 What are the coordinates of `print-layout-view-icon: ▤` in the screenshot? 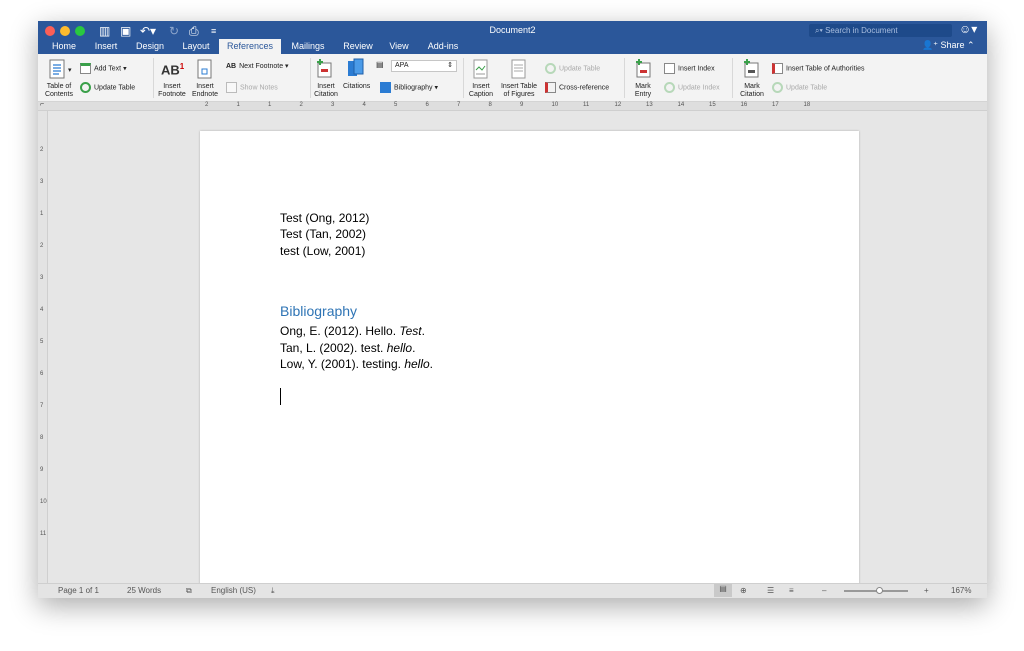 It's located at (723, 590).